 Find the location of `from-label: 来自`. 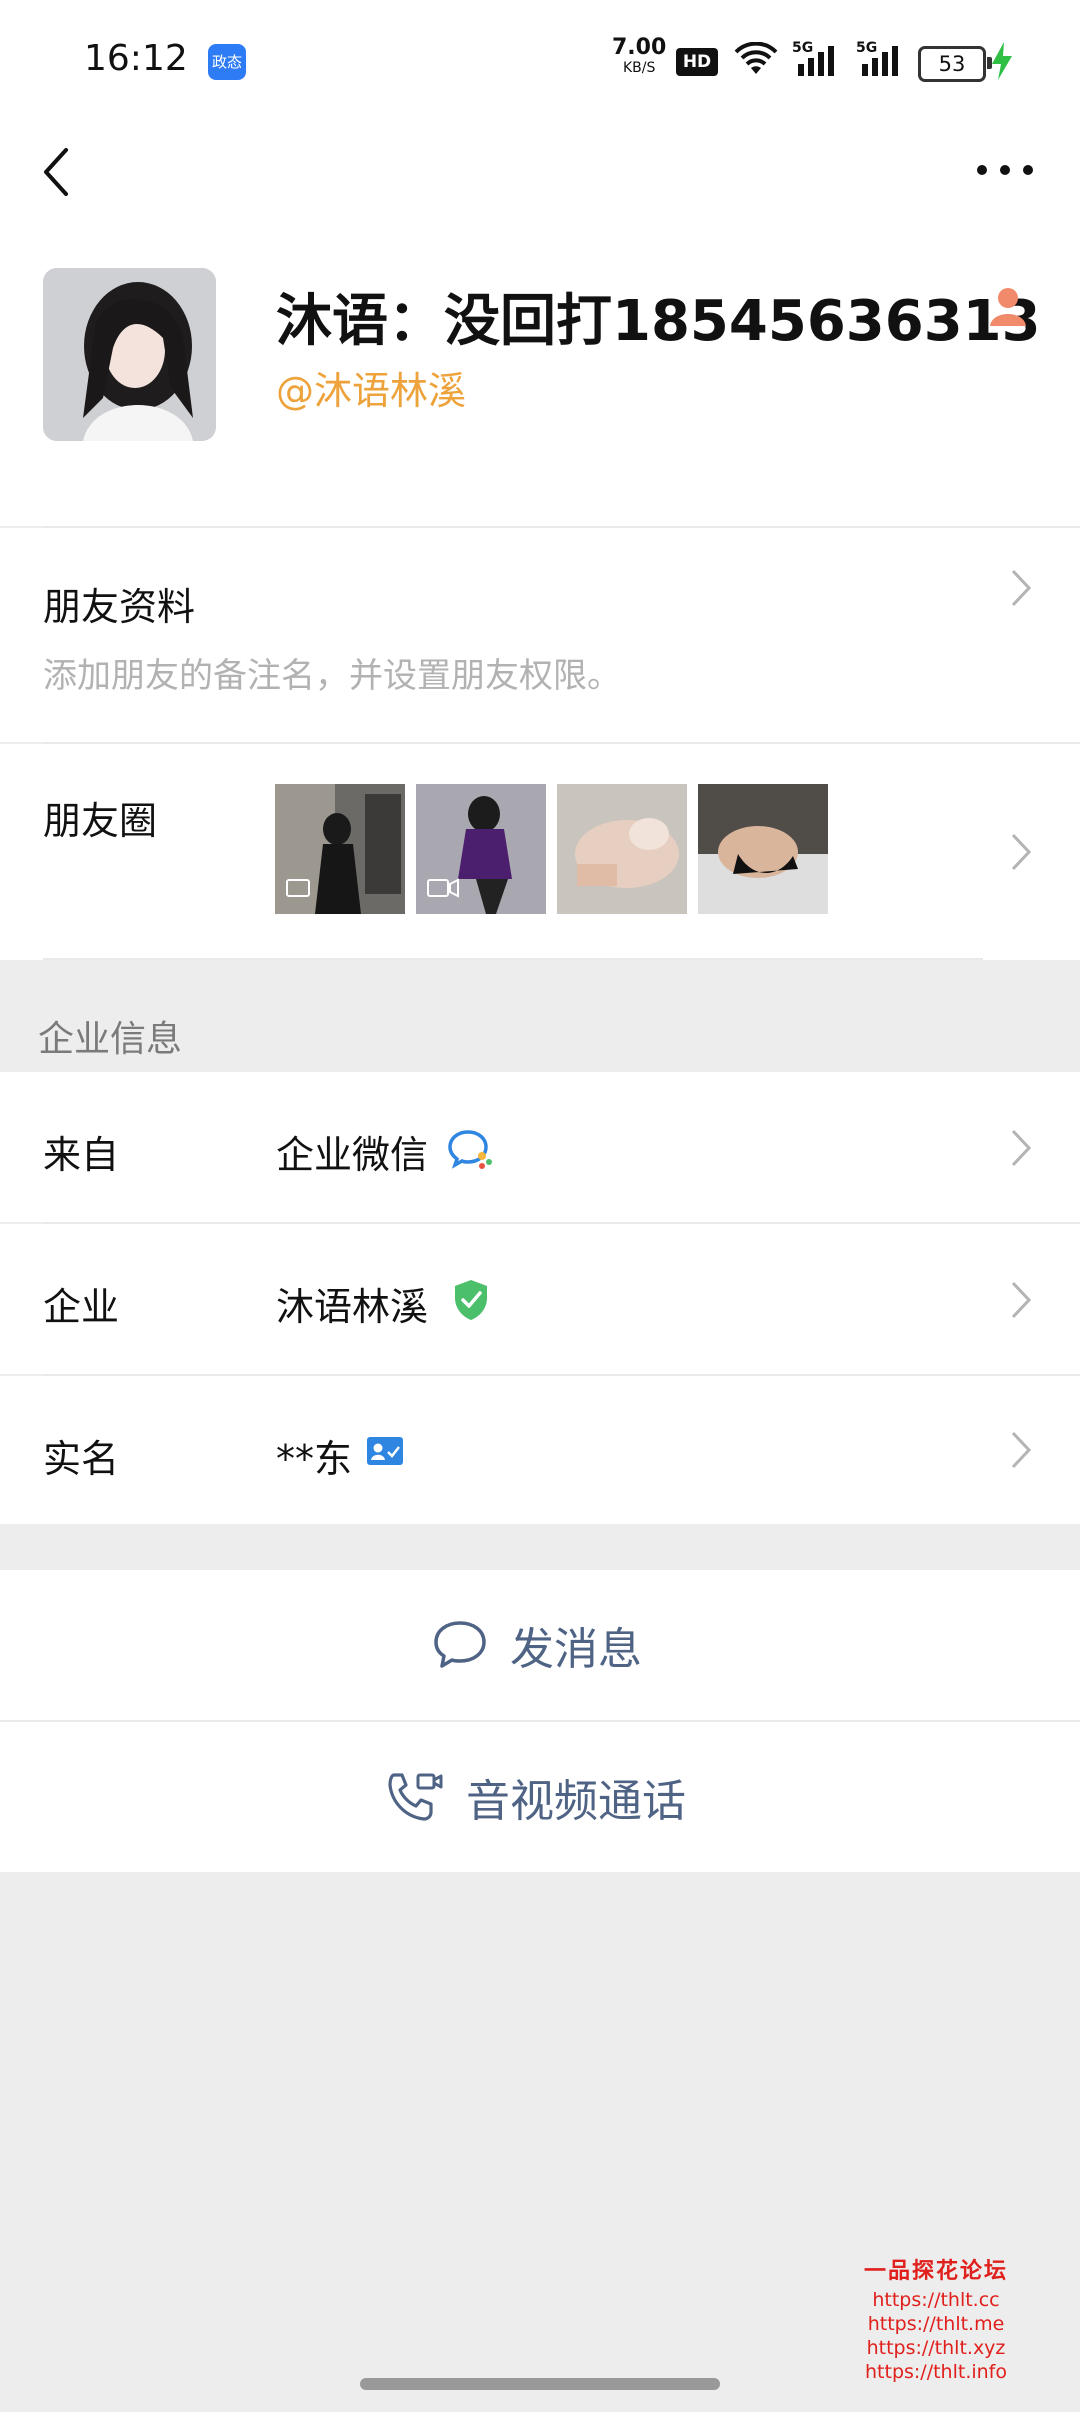

from-label: 来自 is located at coordinates (81, 1155).